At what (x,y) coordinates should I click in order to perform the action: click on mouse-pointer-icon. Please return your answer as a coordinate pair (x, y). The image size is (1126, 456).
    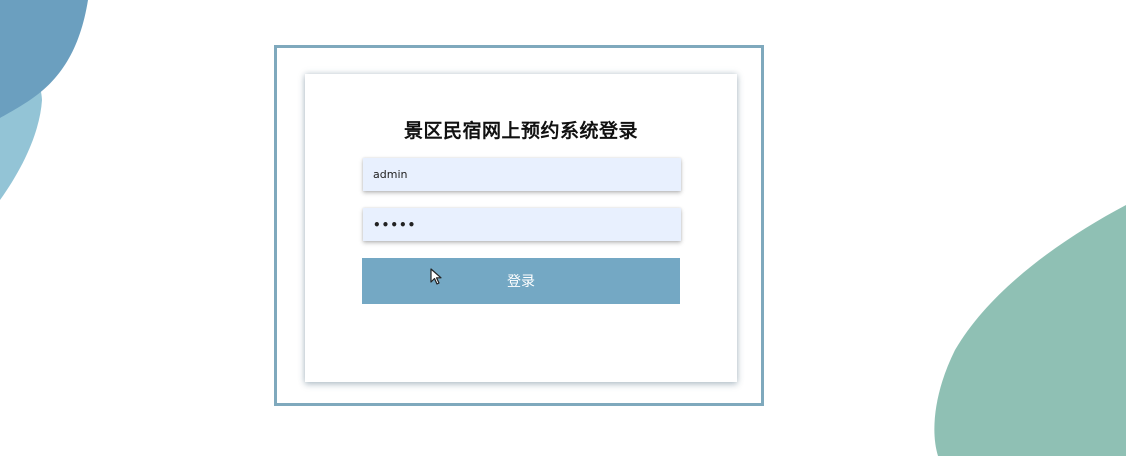
    Looking at the image, I should click on (436, 276).